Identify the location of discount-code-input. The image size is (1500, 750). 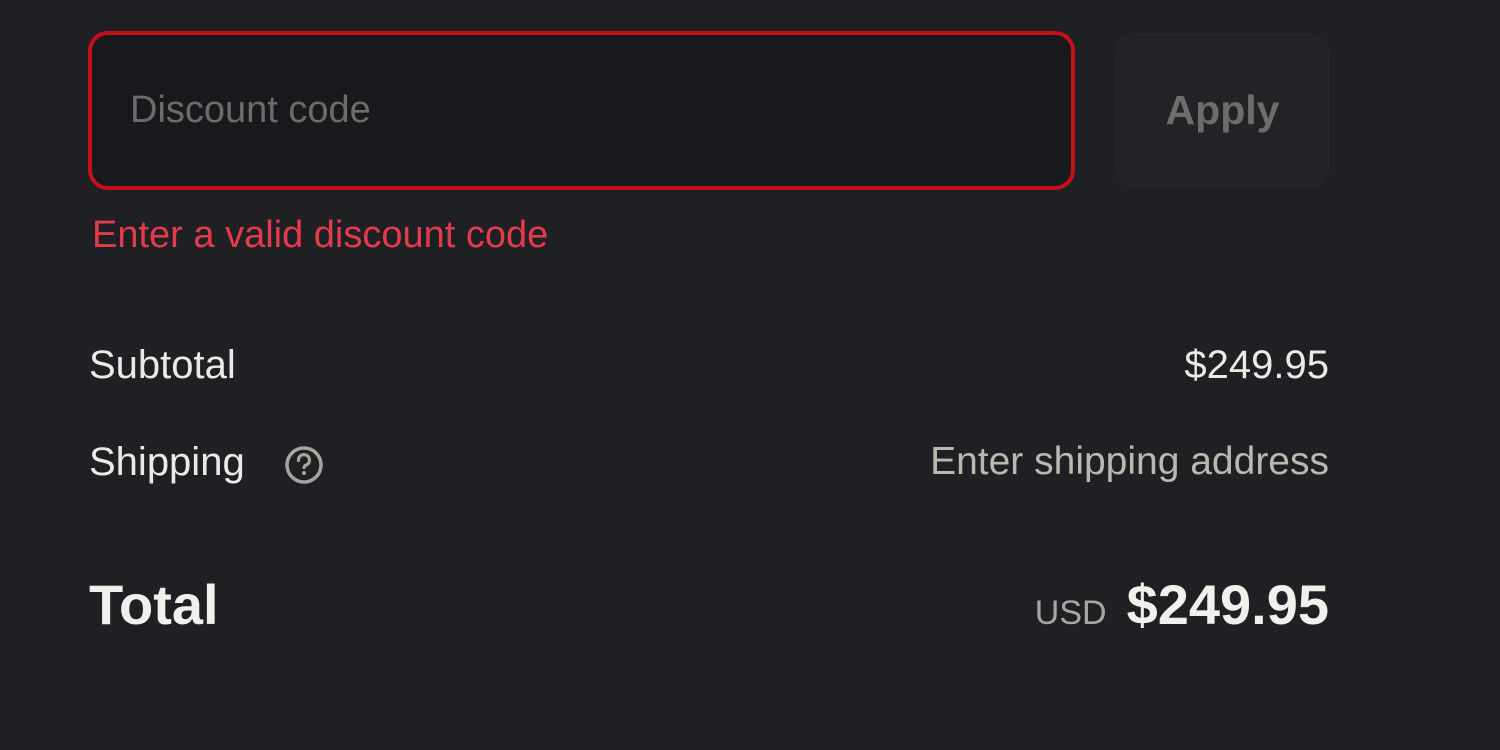
(581, 110).